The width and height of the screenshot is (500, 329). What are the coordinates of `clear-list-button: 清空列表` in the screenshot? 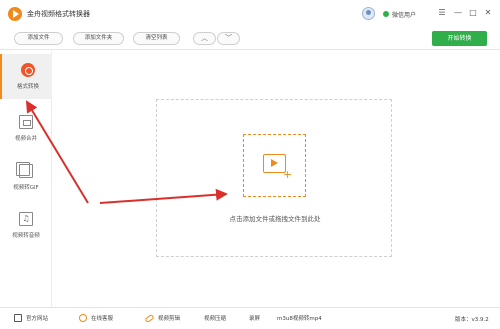 It's located at (156, 38).